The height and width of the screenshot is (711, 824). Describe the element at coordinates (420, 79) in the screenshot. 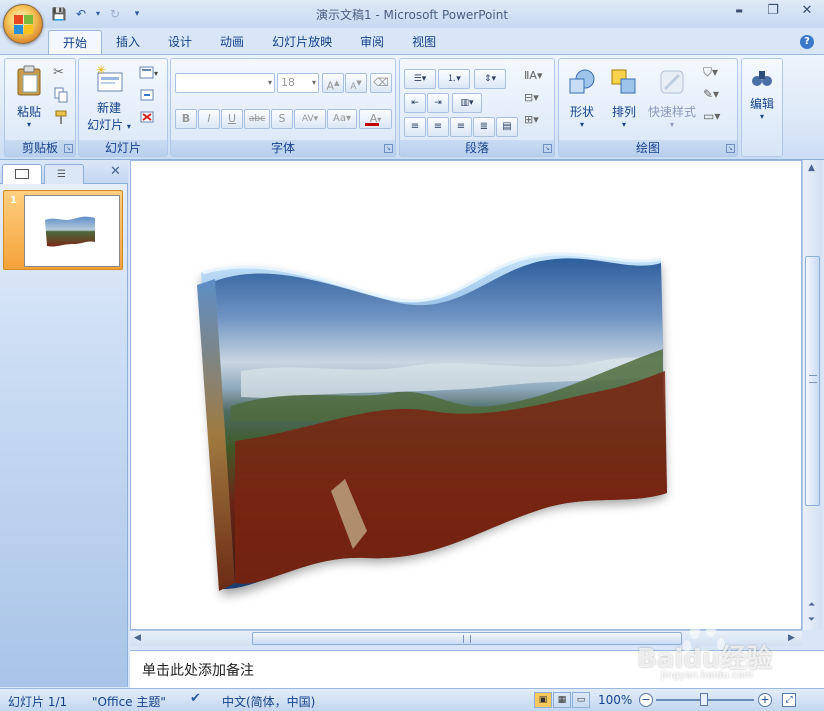

I see `bullets-button: ☰▾` at that location.